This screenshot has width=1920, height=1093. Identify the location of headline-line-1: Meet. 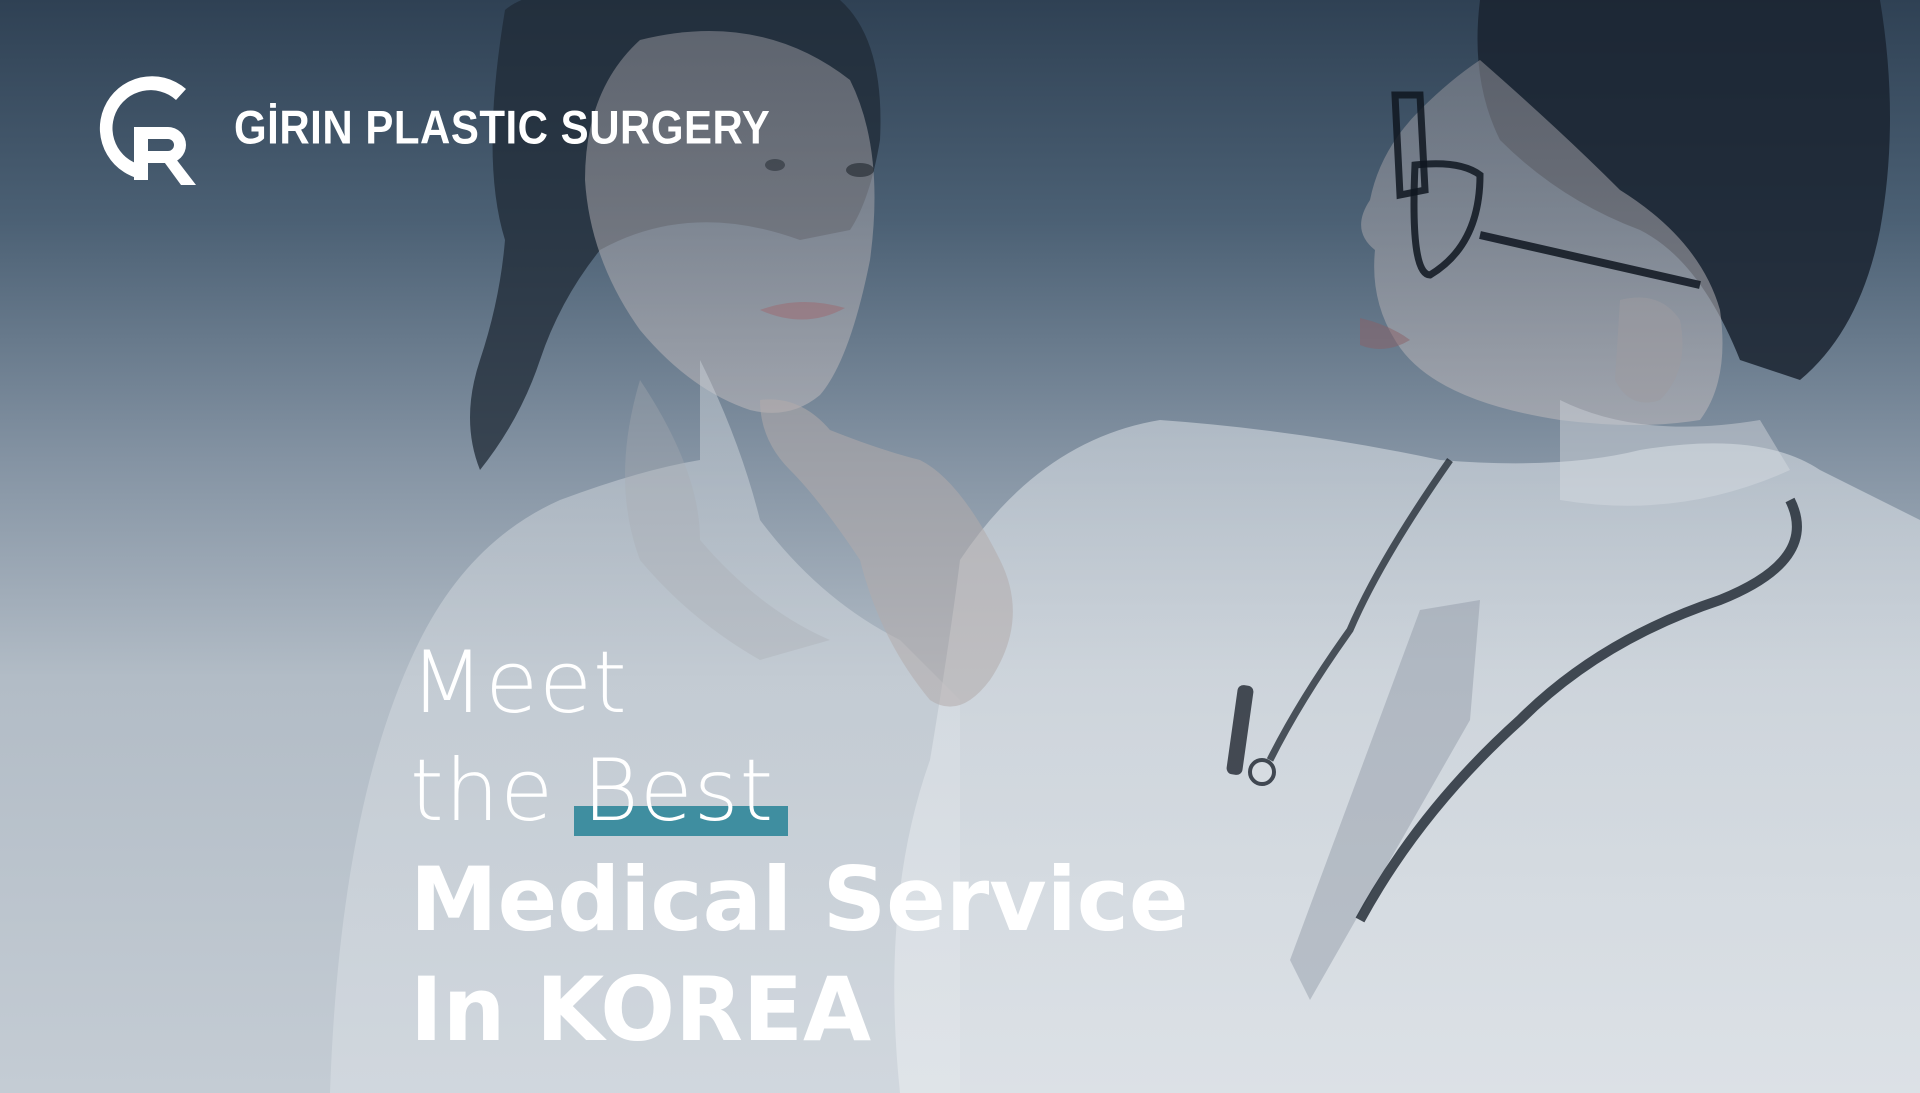
(519, 683).